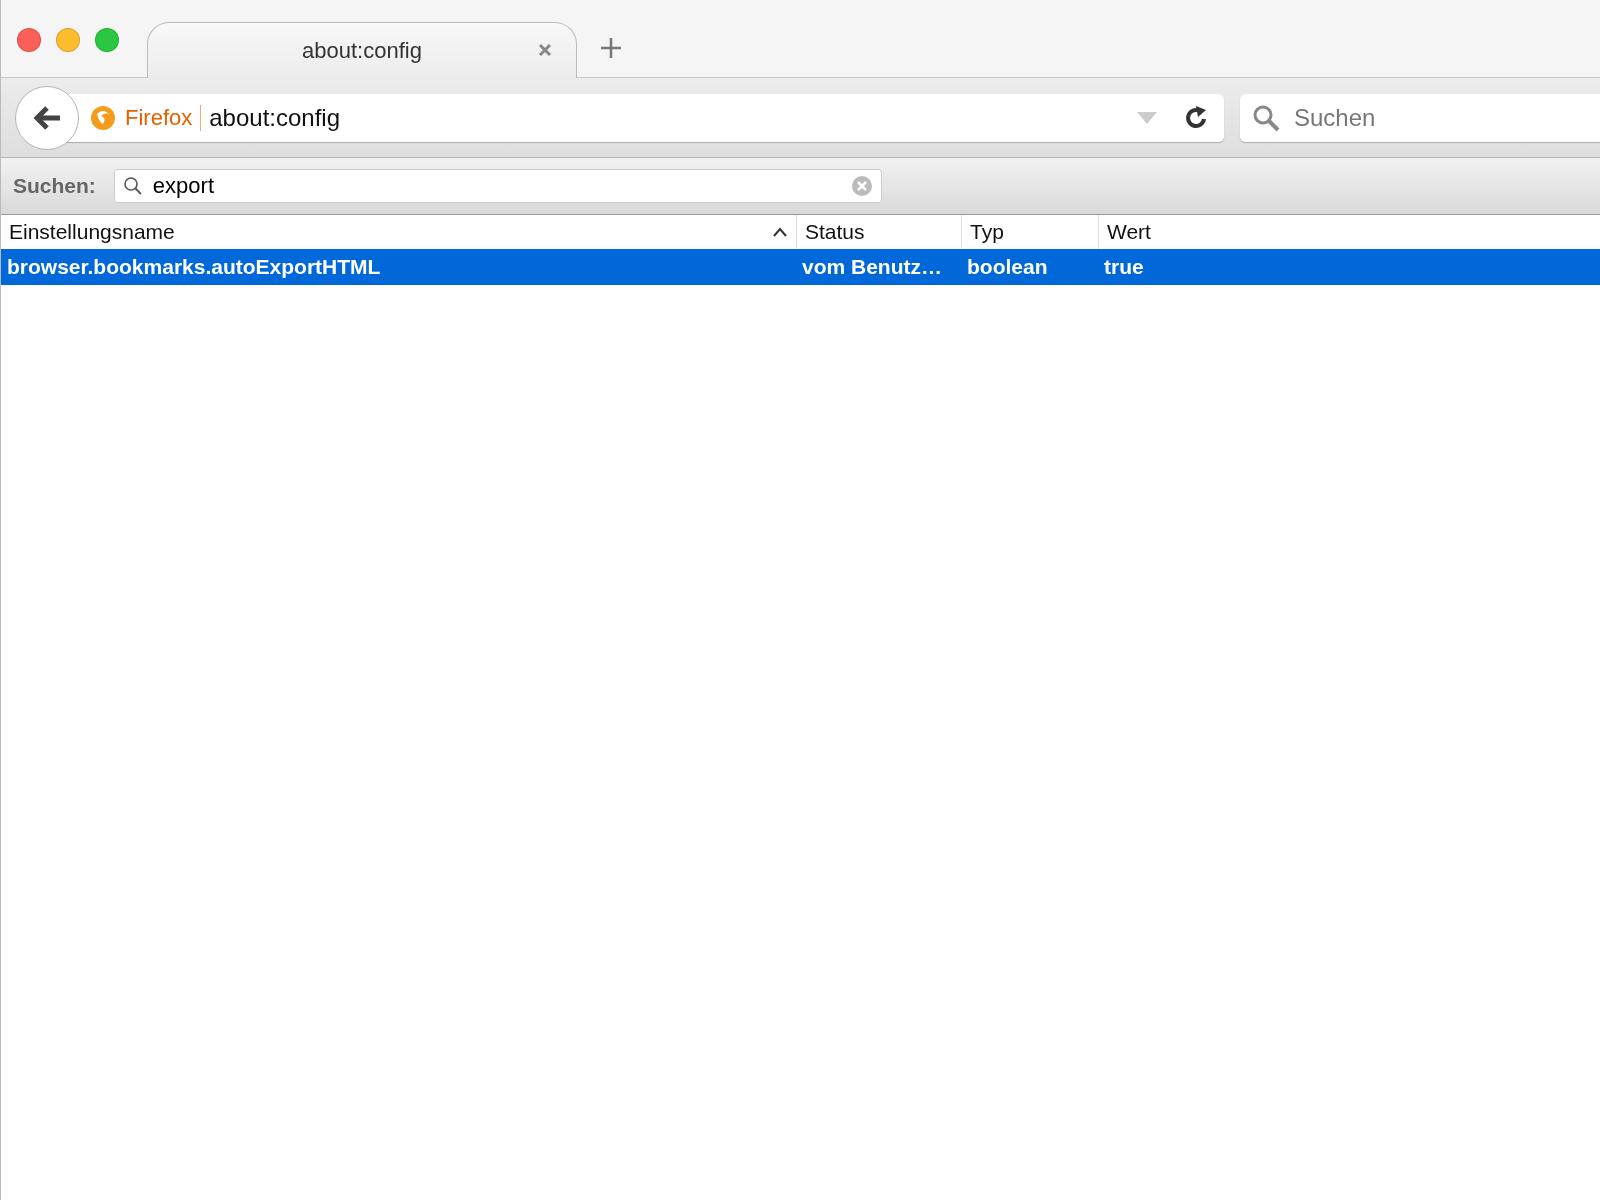 The width and height of the screenshot is (1600, 1200). I want to click on table-cell-text: browser.bookmarks.autoExportHTML, so click(194, 267).